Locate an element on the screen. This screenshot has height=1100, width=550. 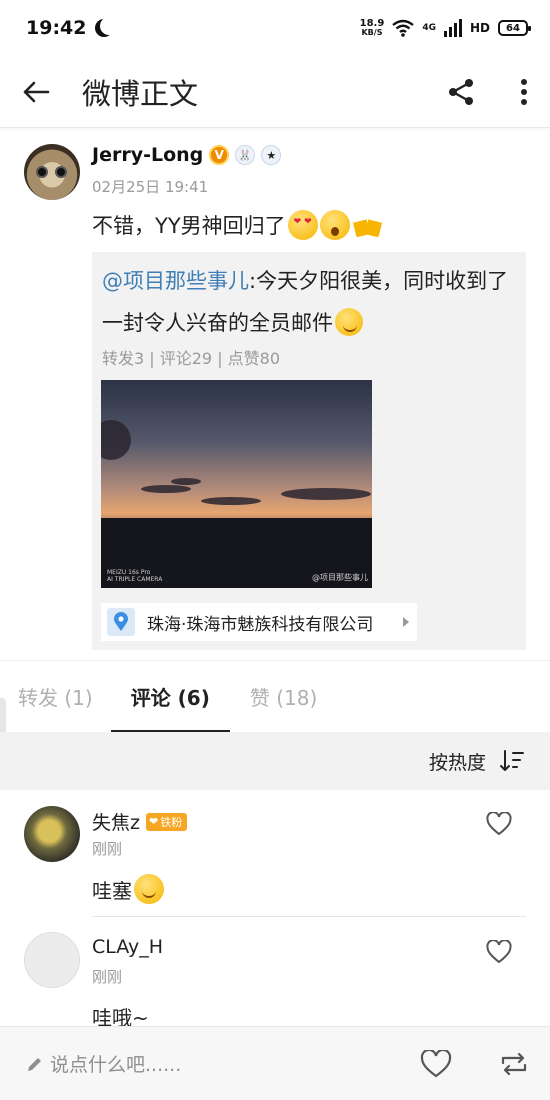
author-name: Jerry-Long is located at coordinates (147, 155).